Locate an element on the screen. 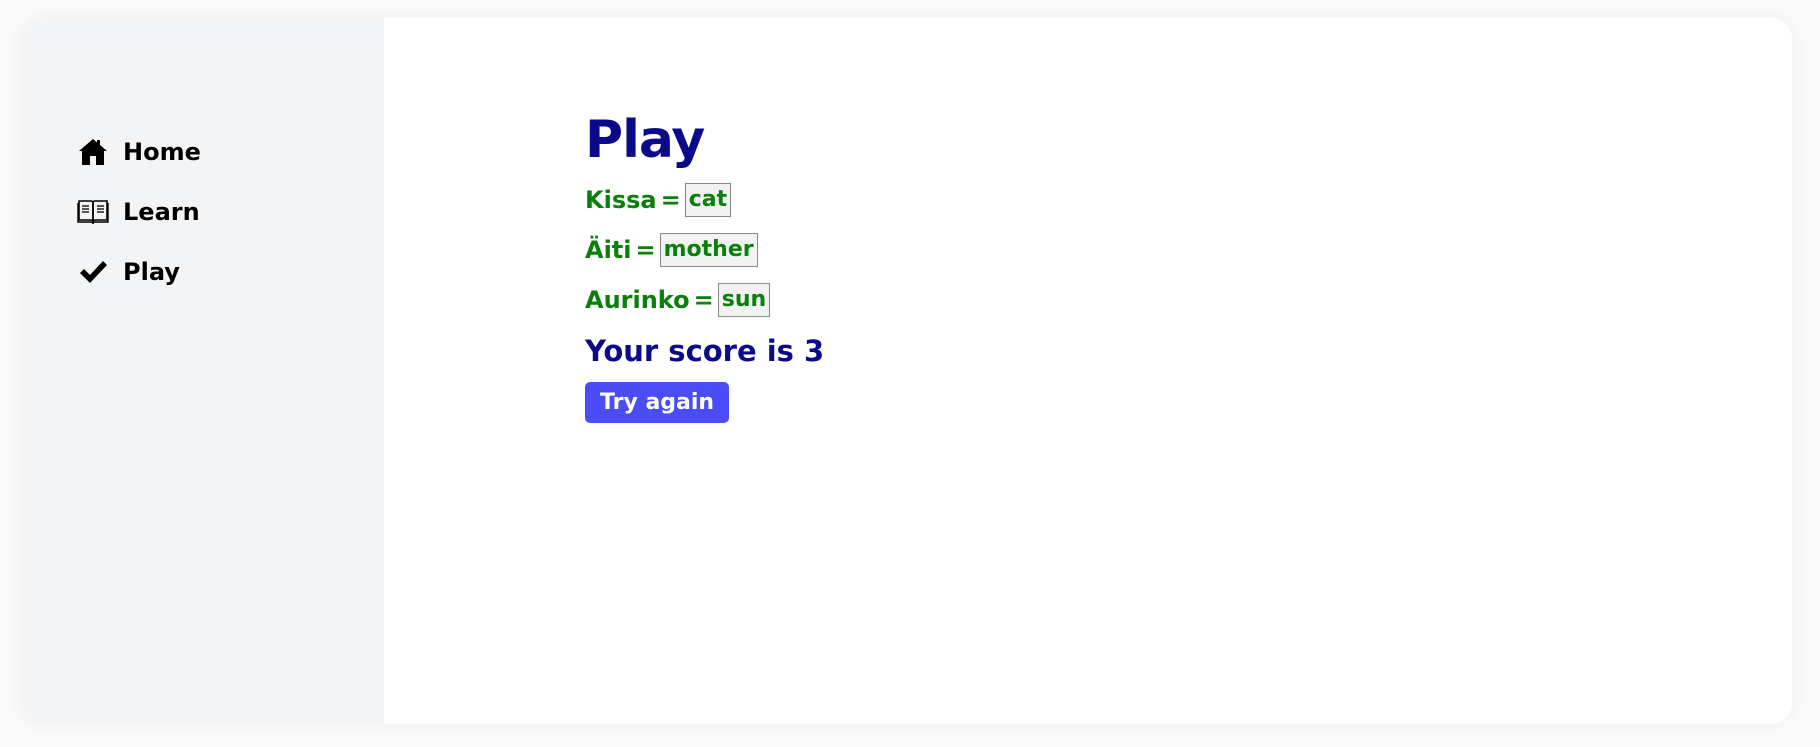 This screenshot has width=1820, height=747. checkmark-icon is located at coordinates (93, 272).